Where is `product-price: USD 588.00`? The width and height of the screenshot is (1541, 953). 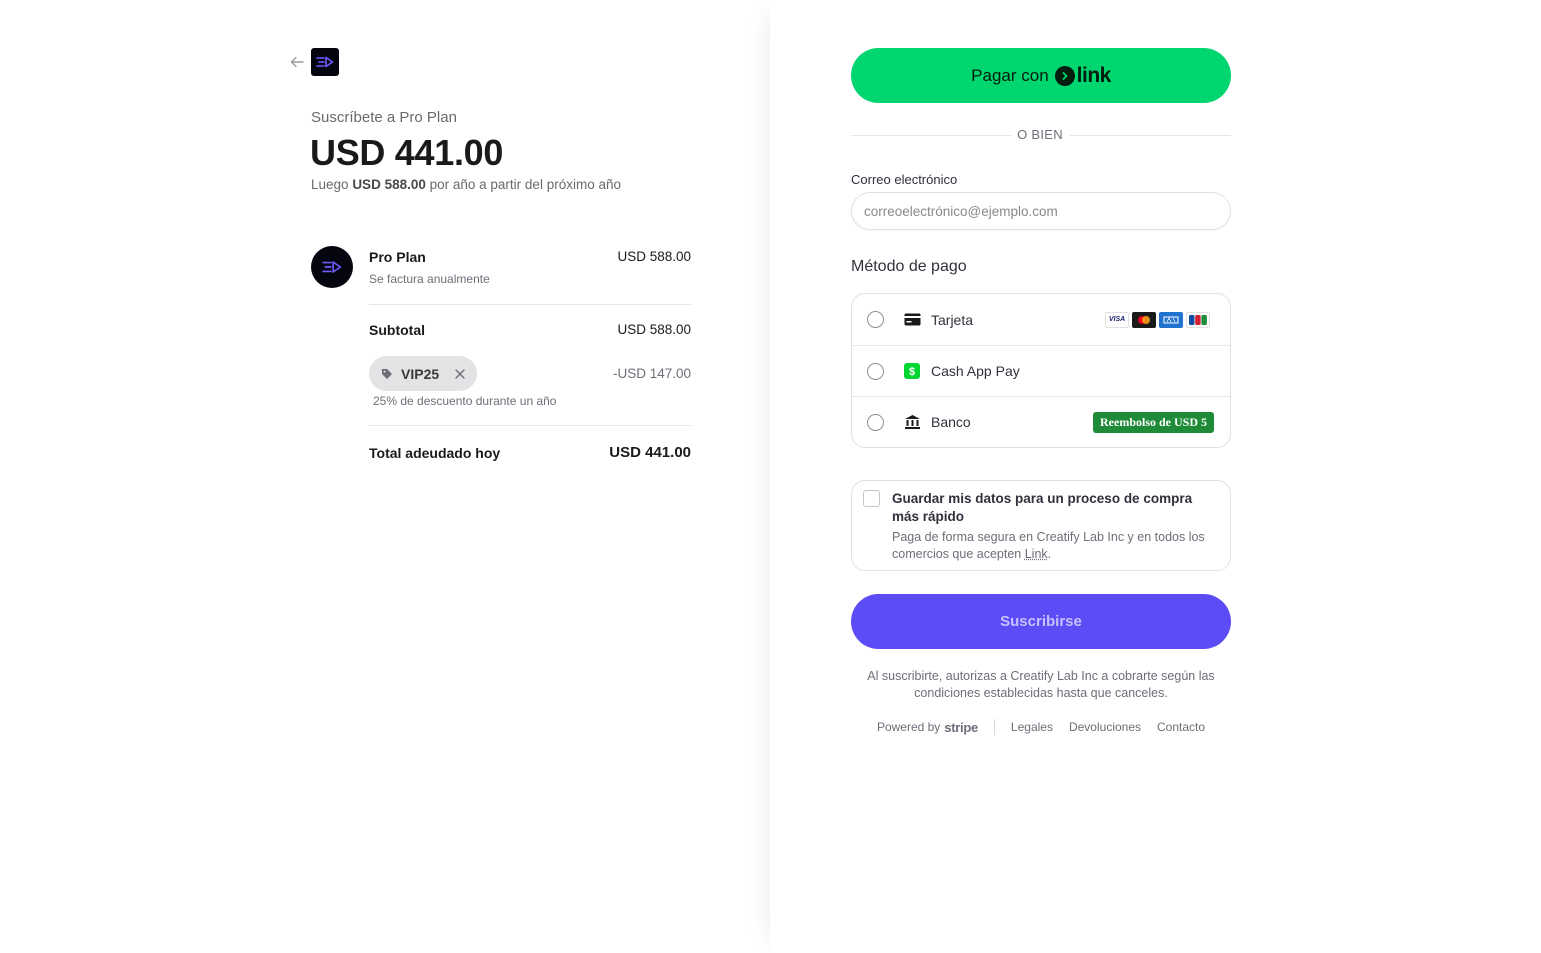 product-price: USD 588.00 is located at coordinates (654, 256).